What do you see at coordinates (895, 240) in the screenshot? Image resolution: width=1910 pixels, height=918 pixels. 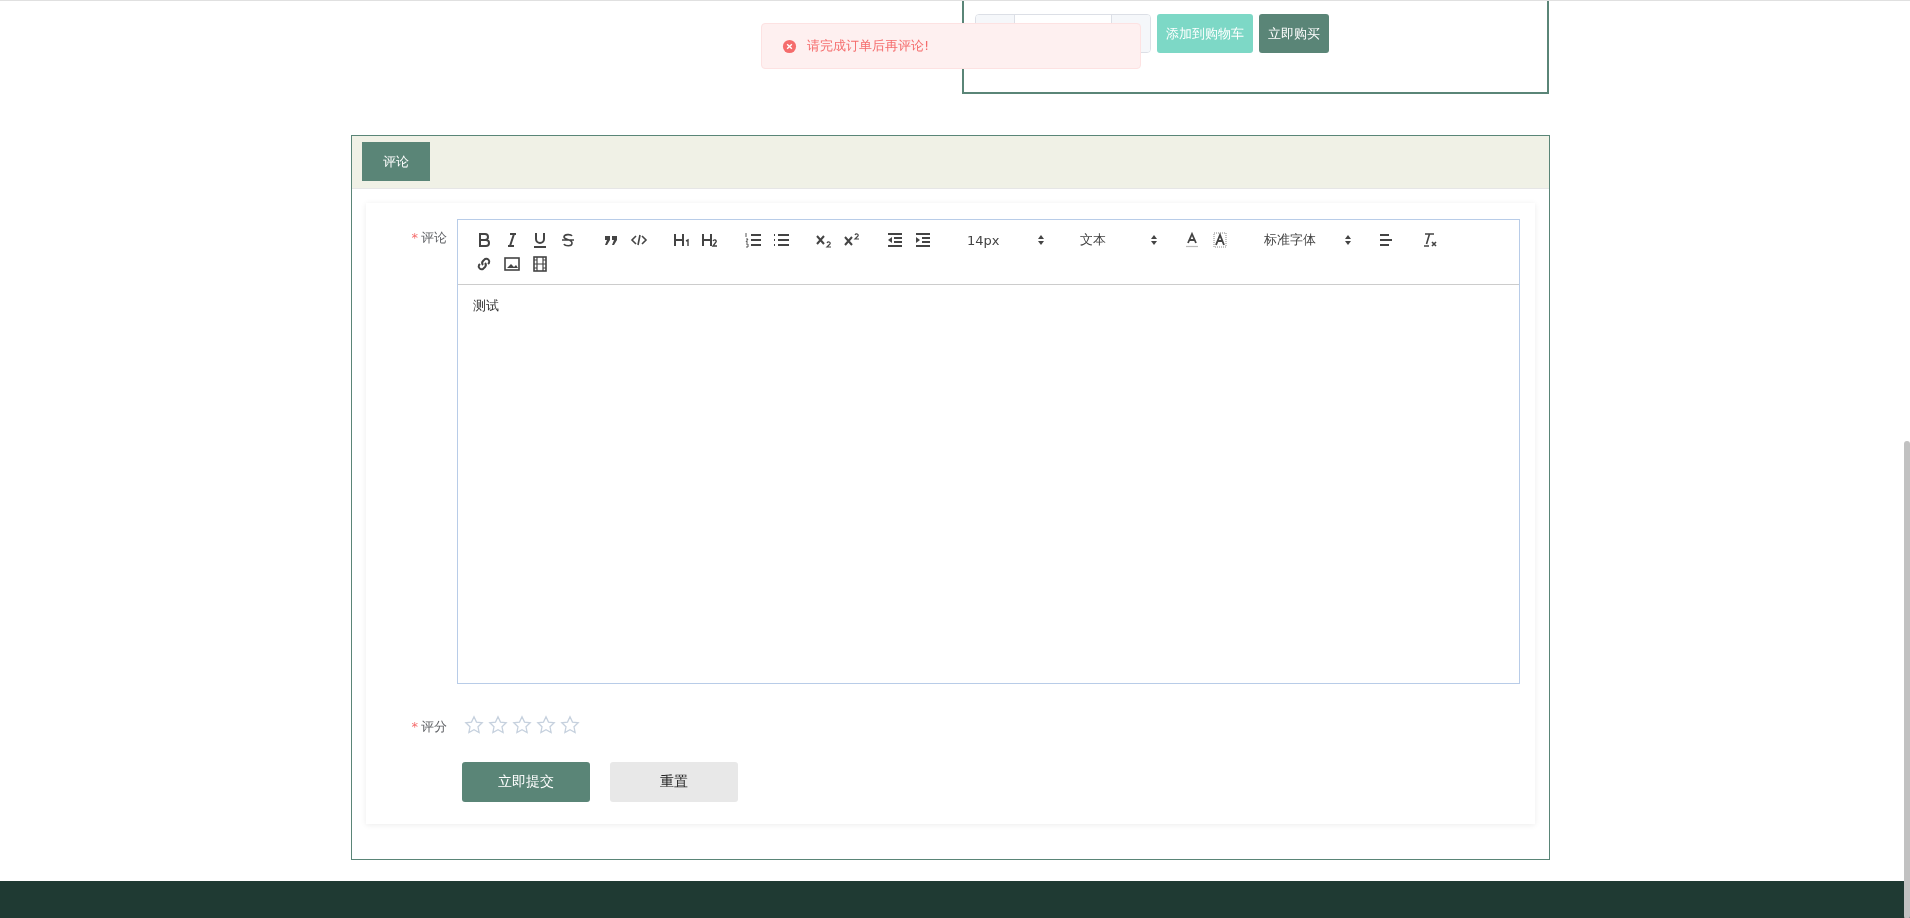 I see `outdent-icon` at bounding box center [895, 240].